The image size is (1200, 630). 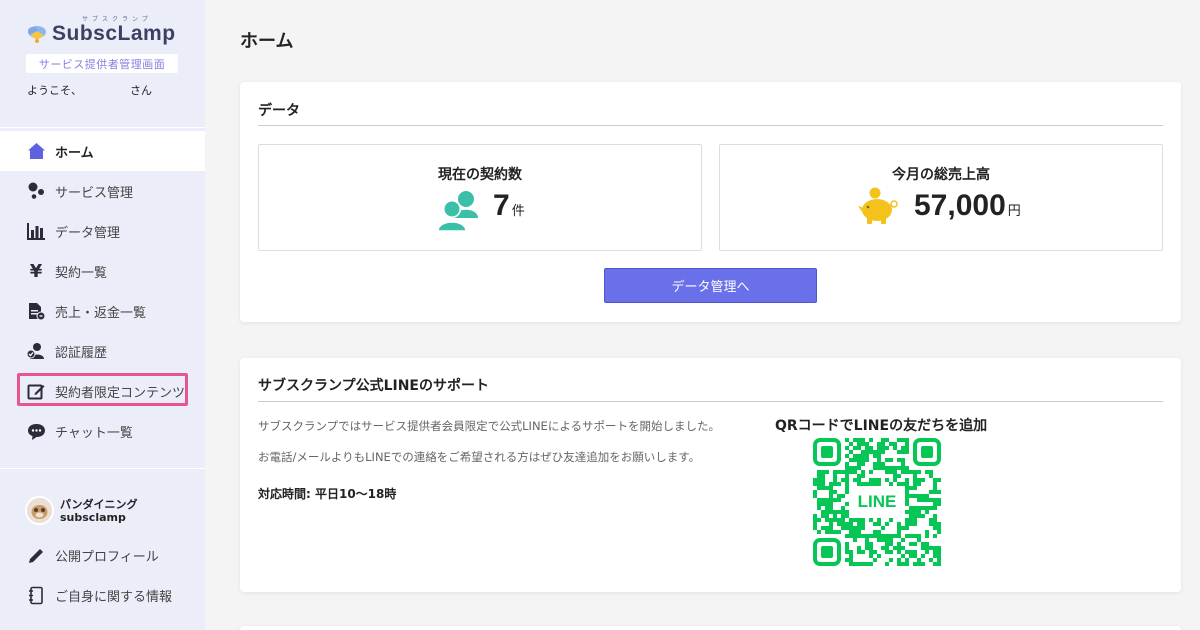 I want to click on logo: サブスクランプ SubscLamp, so click(x=101, y=31).